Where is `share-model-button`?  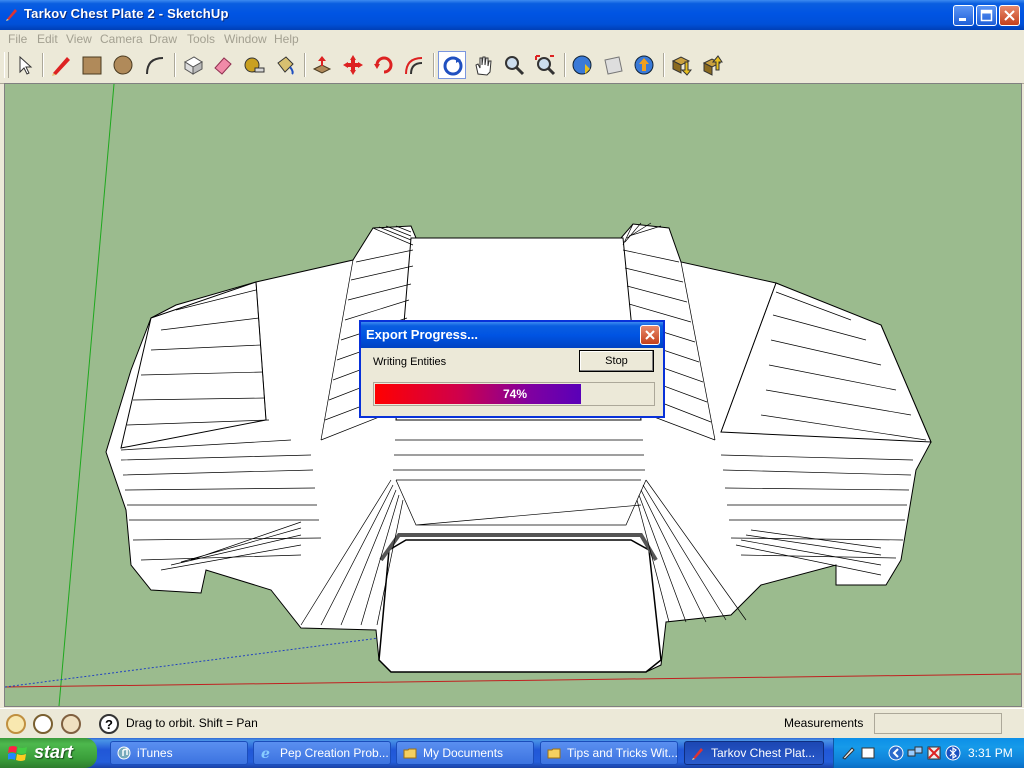 share-model-button is located at coordinates (644, 65).